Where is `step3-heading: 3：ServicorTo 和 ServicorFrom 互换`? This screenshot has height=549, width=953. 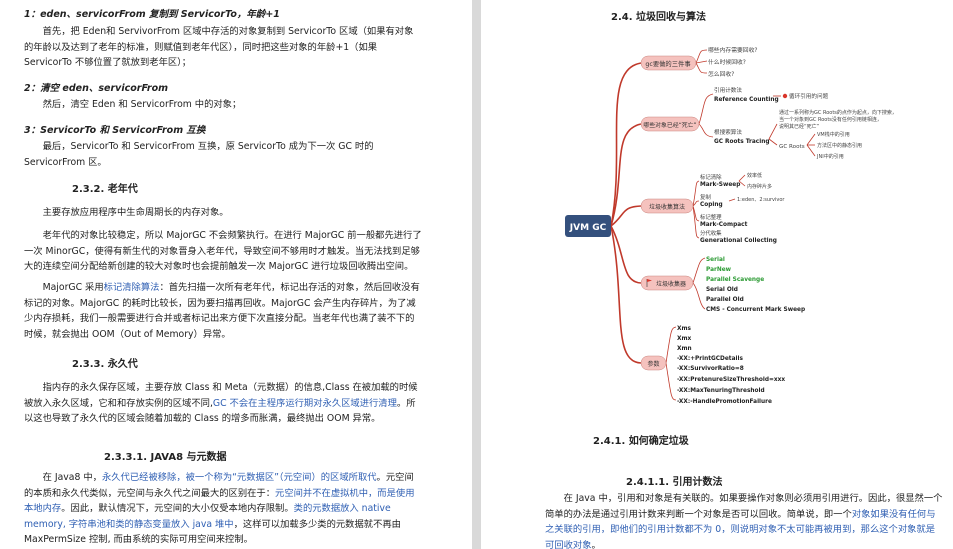 step3-heading: 3：ServicorTo 和 ServicorFrom 互换 is located at coordinates (115, 130).